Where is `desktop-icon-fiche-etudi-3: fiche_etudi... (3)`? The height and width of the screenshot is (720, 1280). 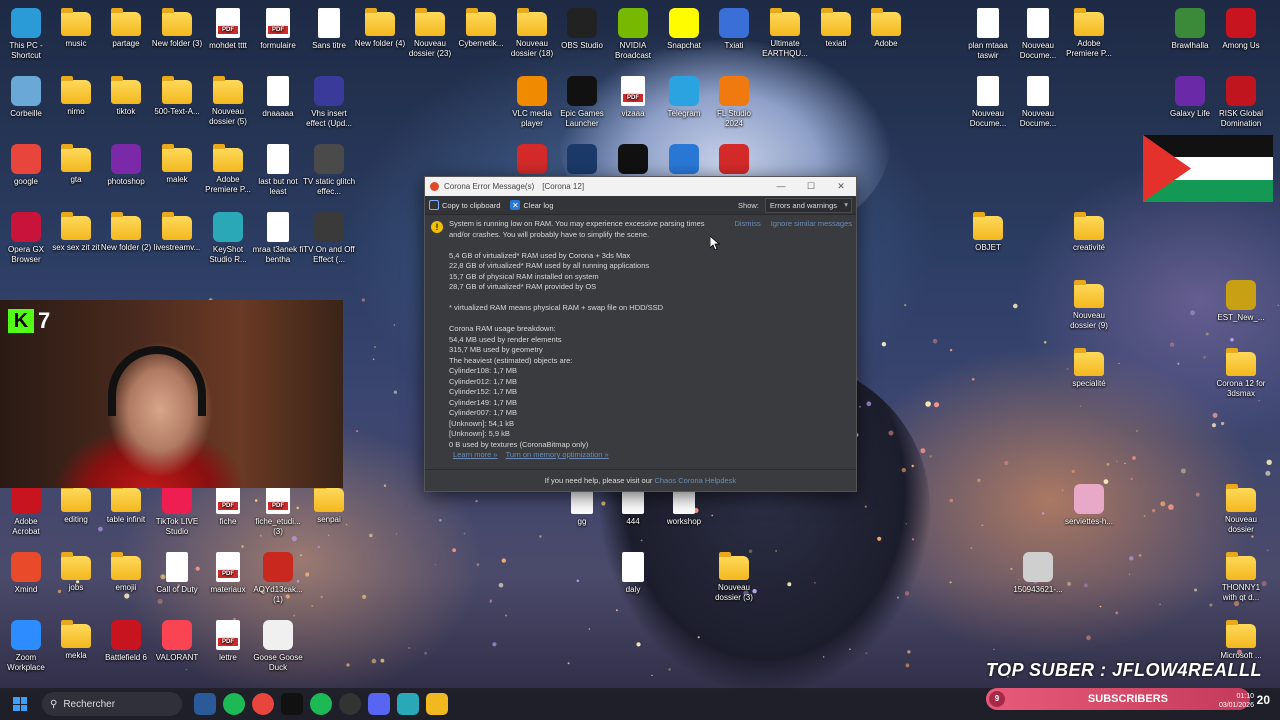
desktop-icon-fiche-etudi-3: fiche_etudi... (3) is located at coordinates (278, 510).